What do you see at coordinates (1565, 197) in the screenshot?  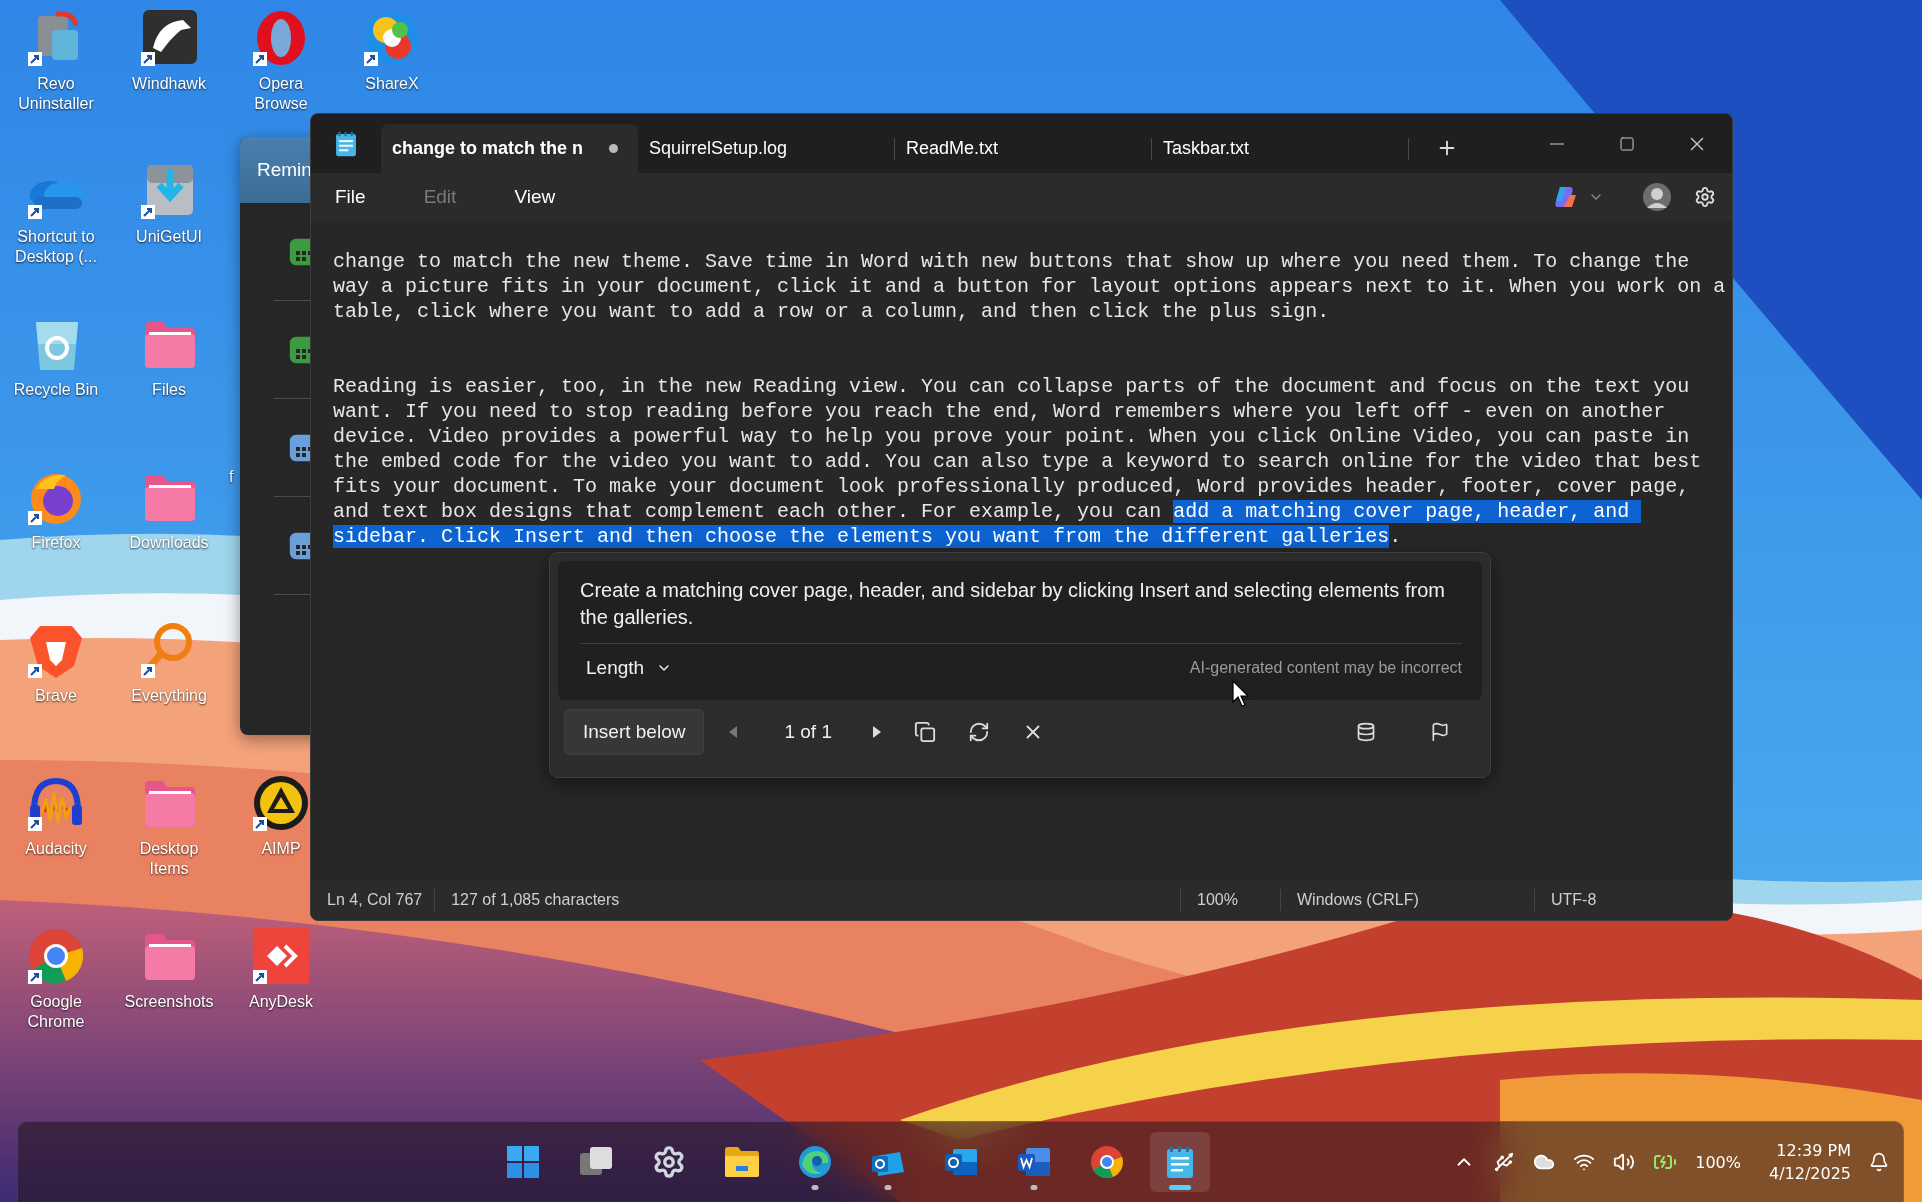 I see `logo-icon` at bounding box center [1565, 197].